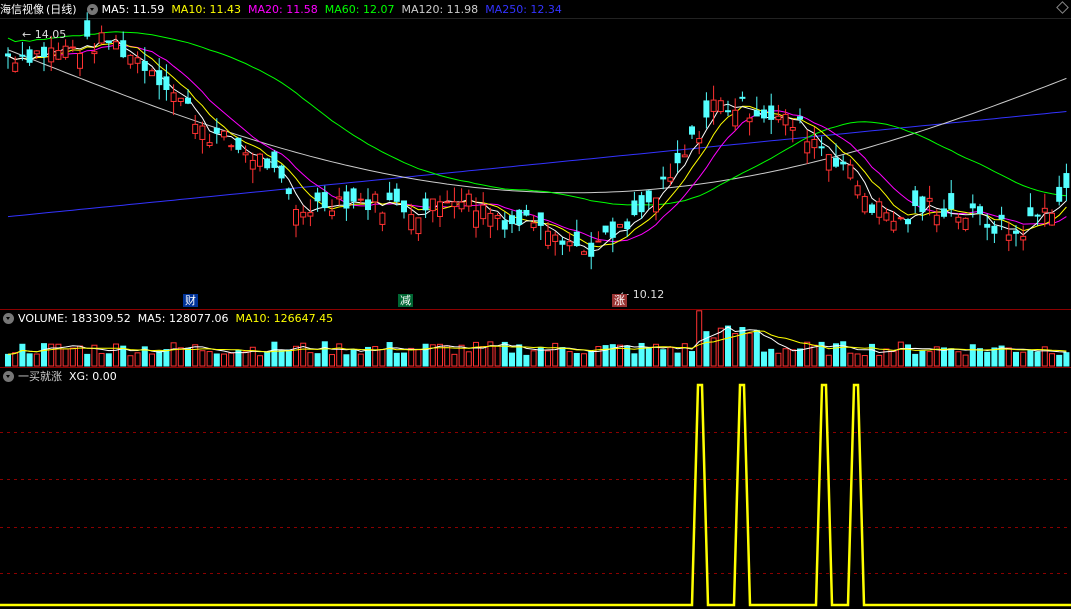 The height and width of the screenshot is (609, 1071). What do you see at coordinates (405, 300) in the screenshot?
I see `event-marker-jian: 减` at bounding box center [405, 300].